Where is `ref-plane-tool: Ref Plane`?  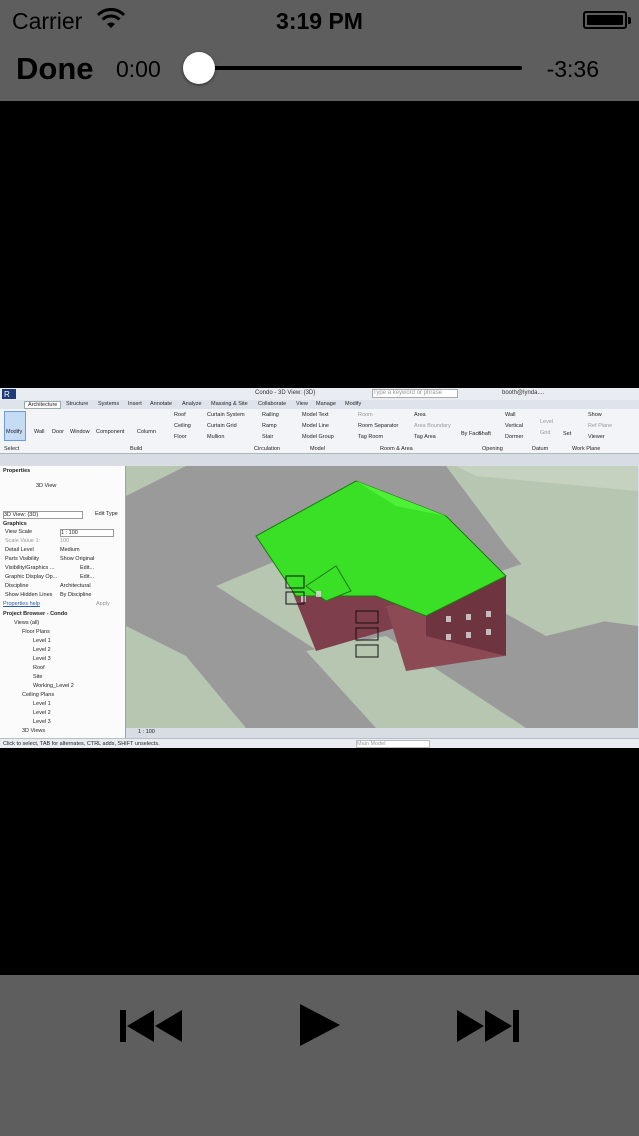 ref-plane-tool: Ref Plane is located at coordinates (600, 426).